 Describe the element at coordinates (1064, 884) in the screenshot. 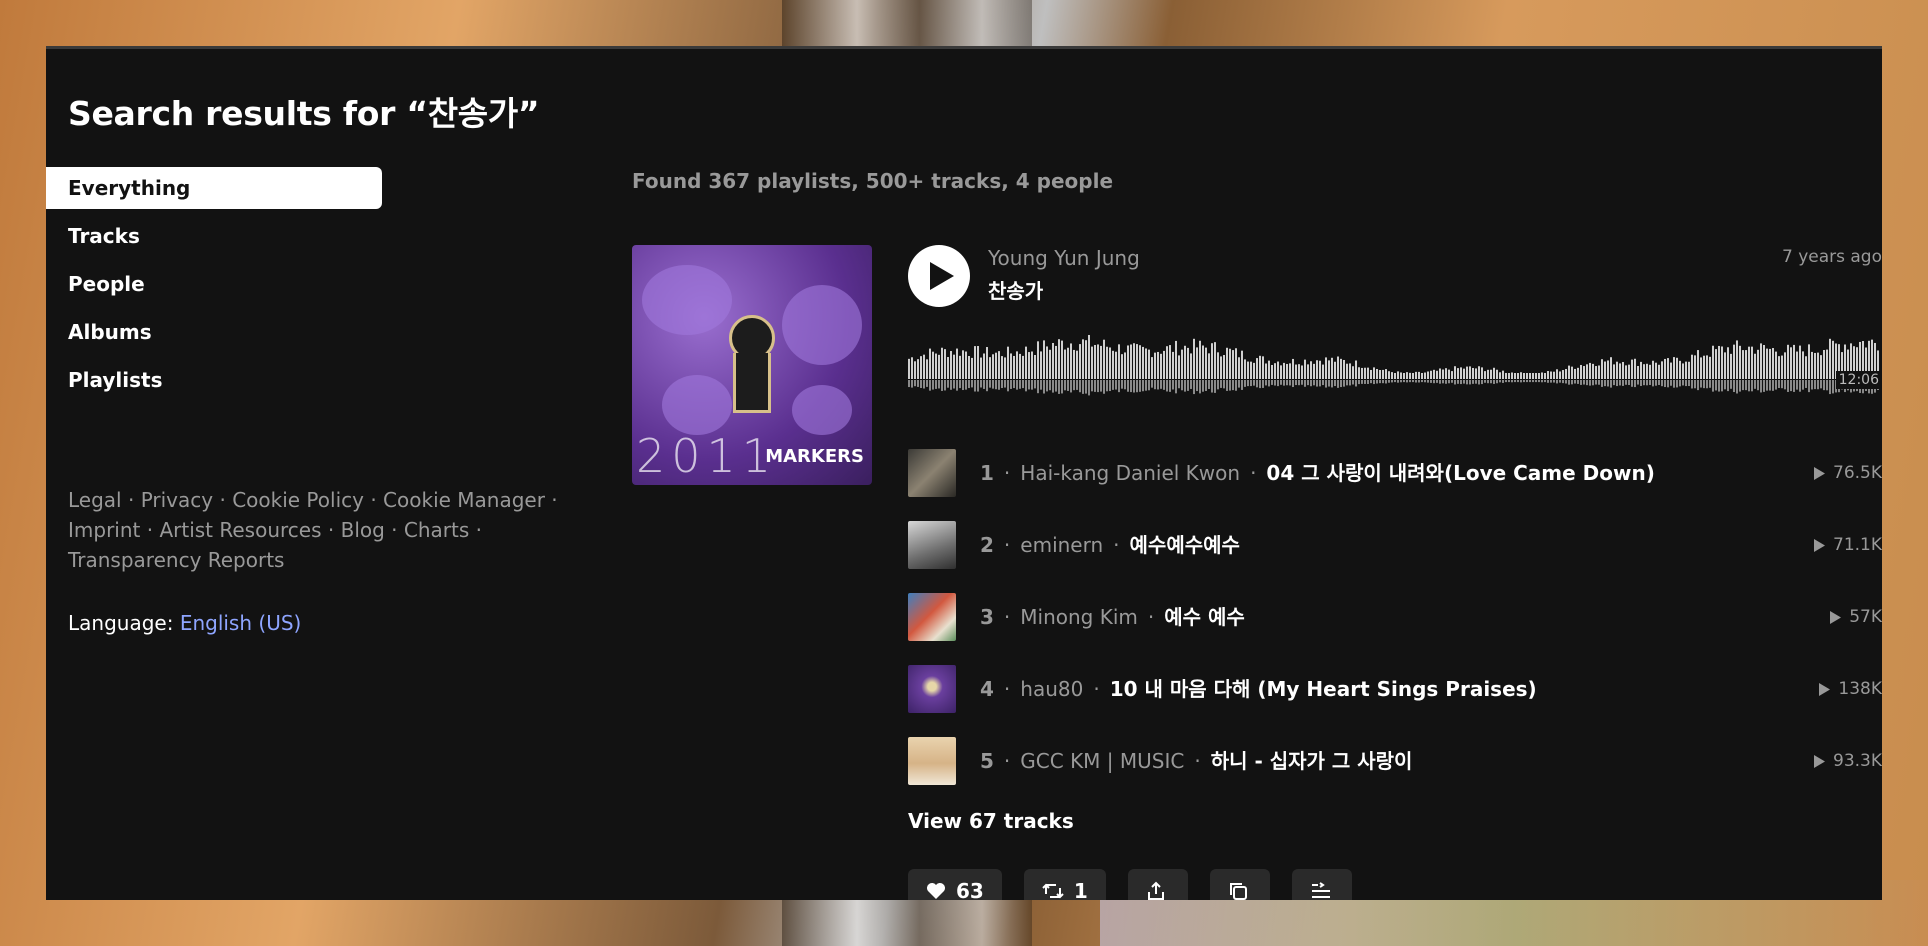

I see `repost-button: 1` at that location.